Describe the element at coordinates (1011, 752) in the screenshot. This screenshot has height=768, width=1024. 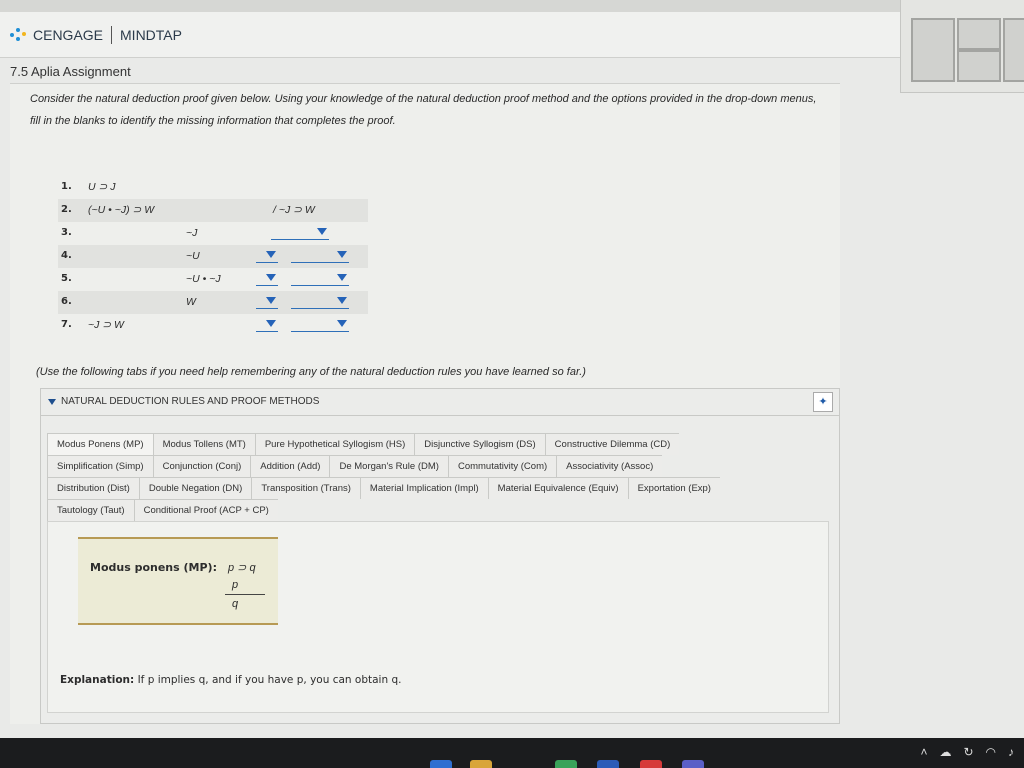
I see `volume-icon: ♪` at that location.